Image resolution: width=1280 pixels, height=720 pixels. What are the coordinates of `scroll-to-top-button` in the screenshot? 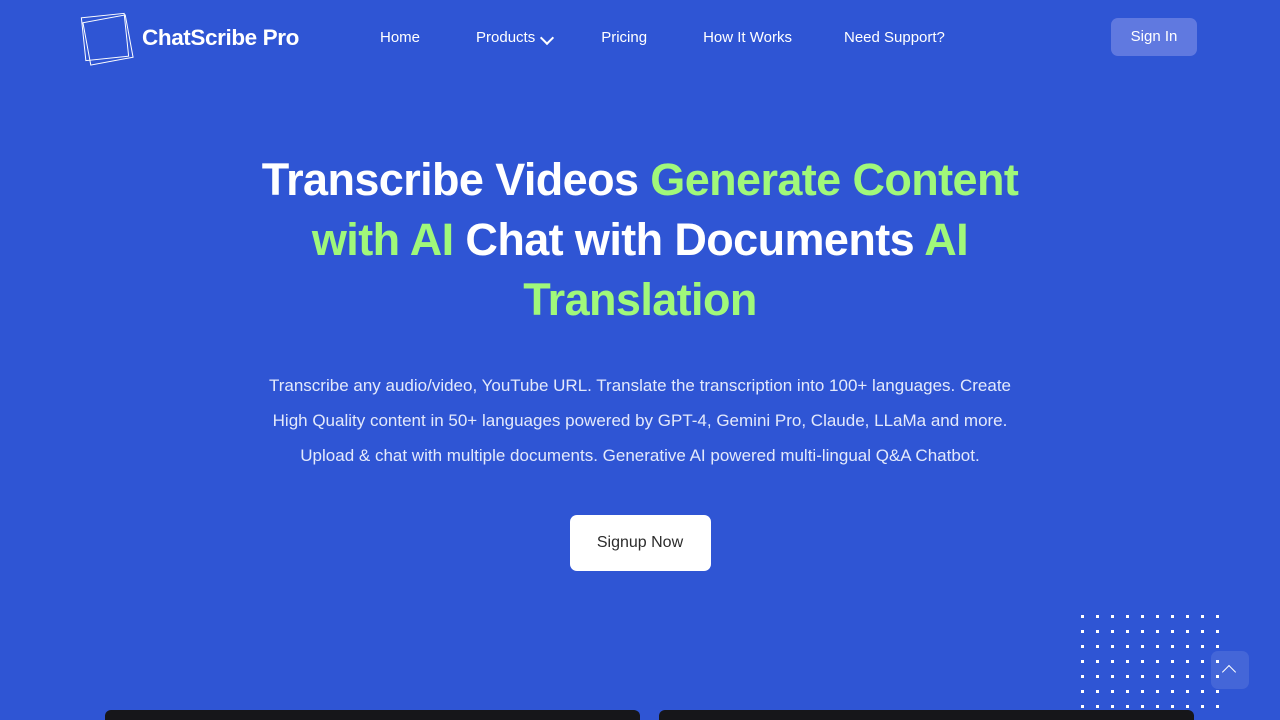 It's located at (1230, 670).